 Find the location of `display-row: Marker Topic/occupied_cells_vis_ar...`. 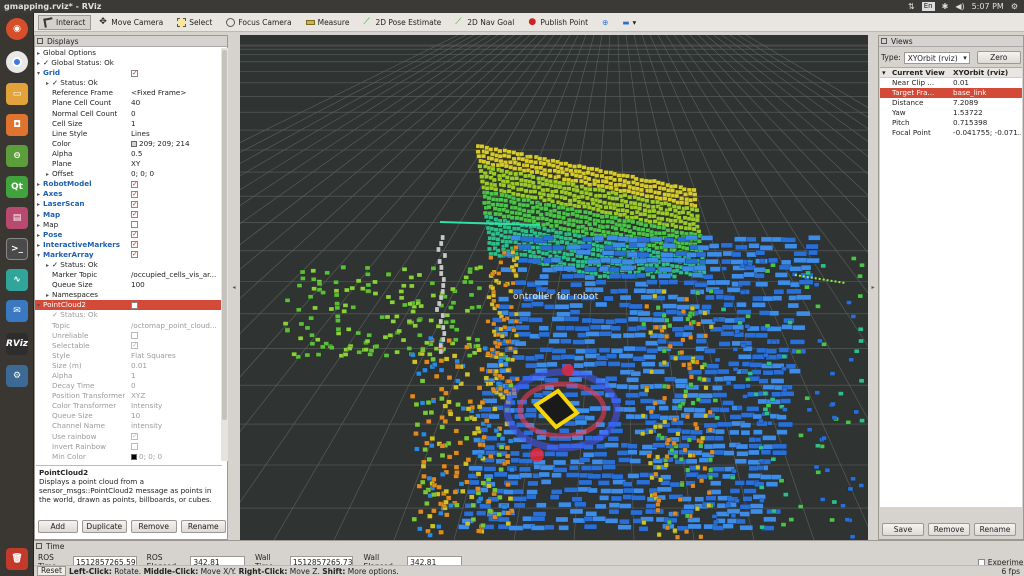

display-row: Marker Topic/occupied_cells_vis_ar... is located at coordinates (128, 275).